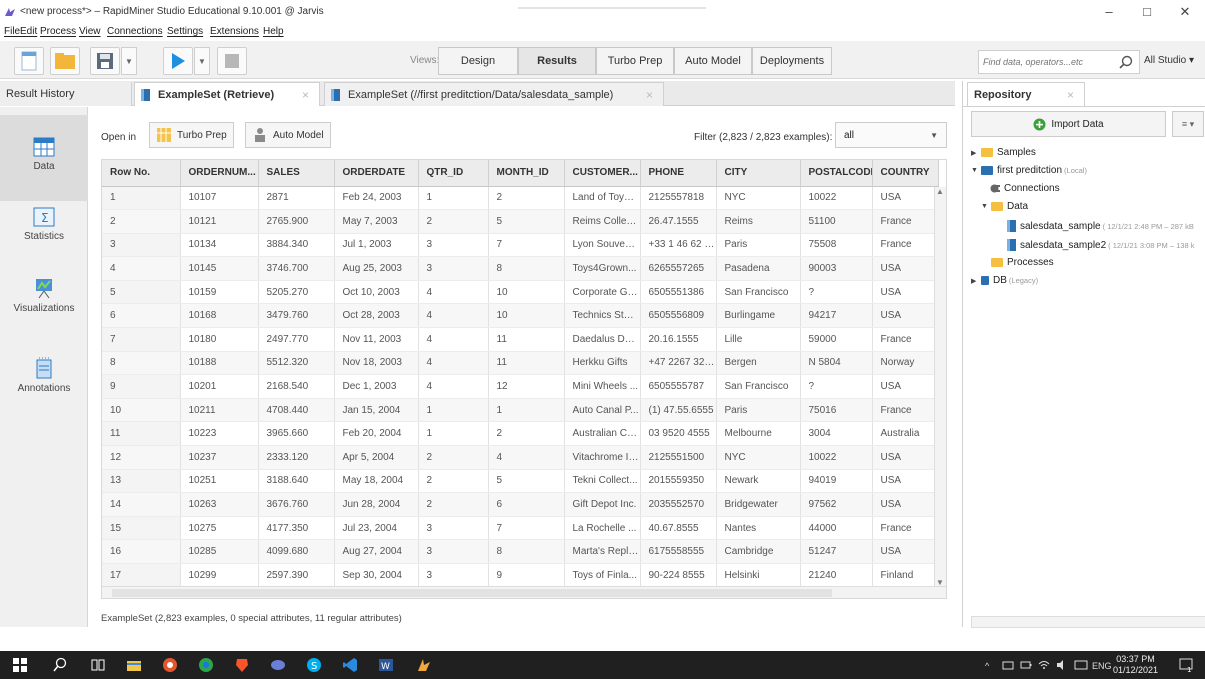 The image size is (1205, 679). What do you see at coordinates (1044, 665) in the screenshot?
I see `wifi-icon` at bounding box center [1044, 665].